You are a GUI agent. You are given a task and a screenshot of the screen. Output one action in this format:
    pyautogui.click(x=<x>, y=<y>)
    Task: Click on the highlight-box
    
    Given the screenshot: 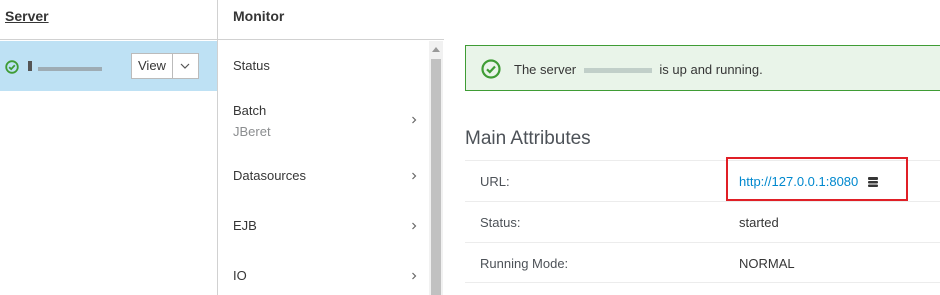 What is the action you would take?
    pyautogui.click(x=817, y=179)
    